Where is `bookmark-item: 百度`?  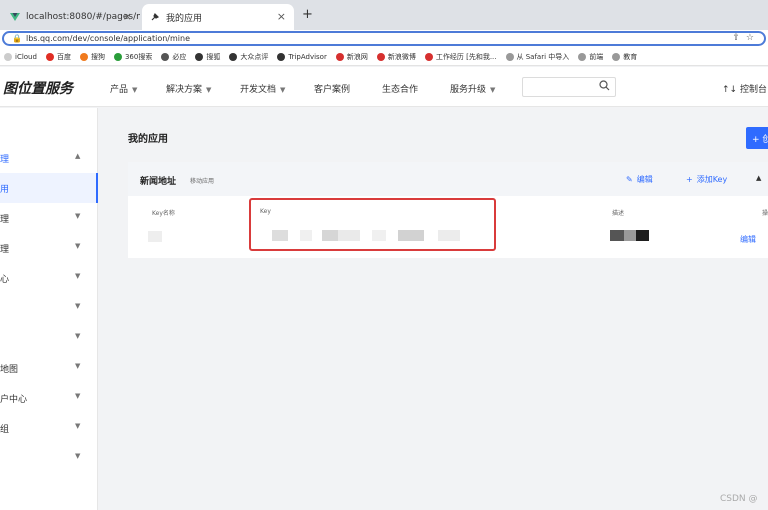 bookmark-item: 百度 is located at coordinates (58, 57).